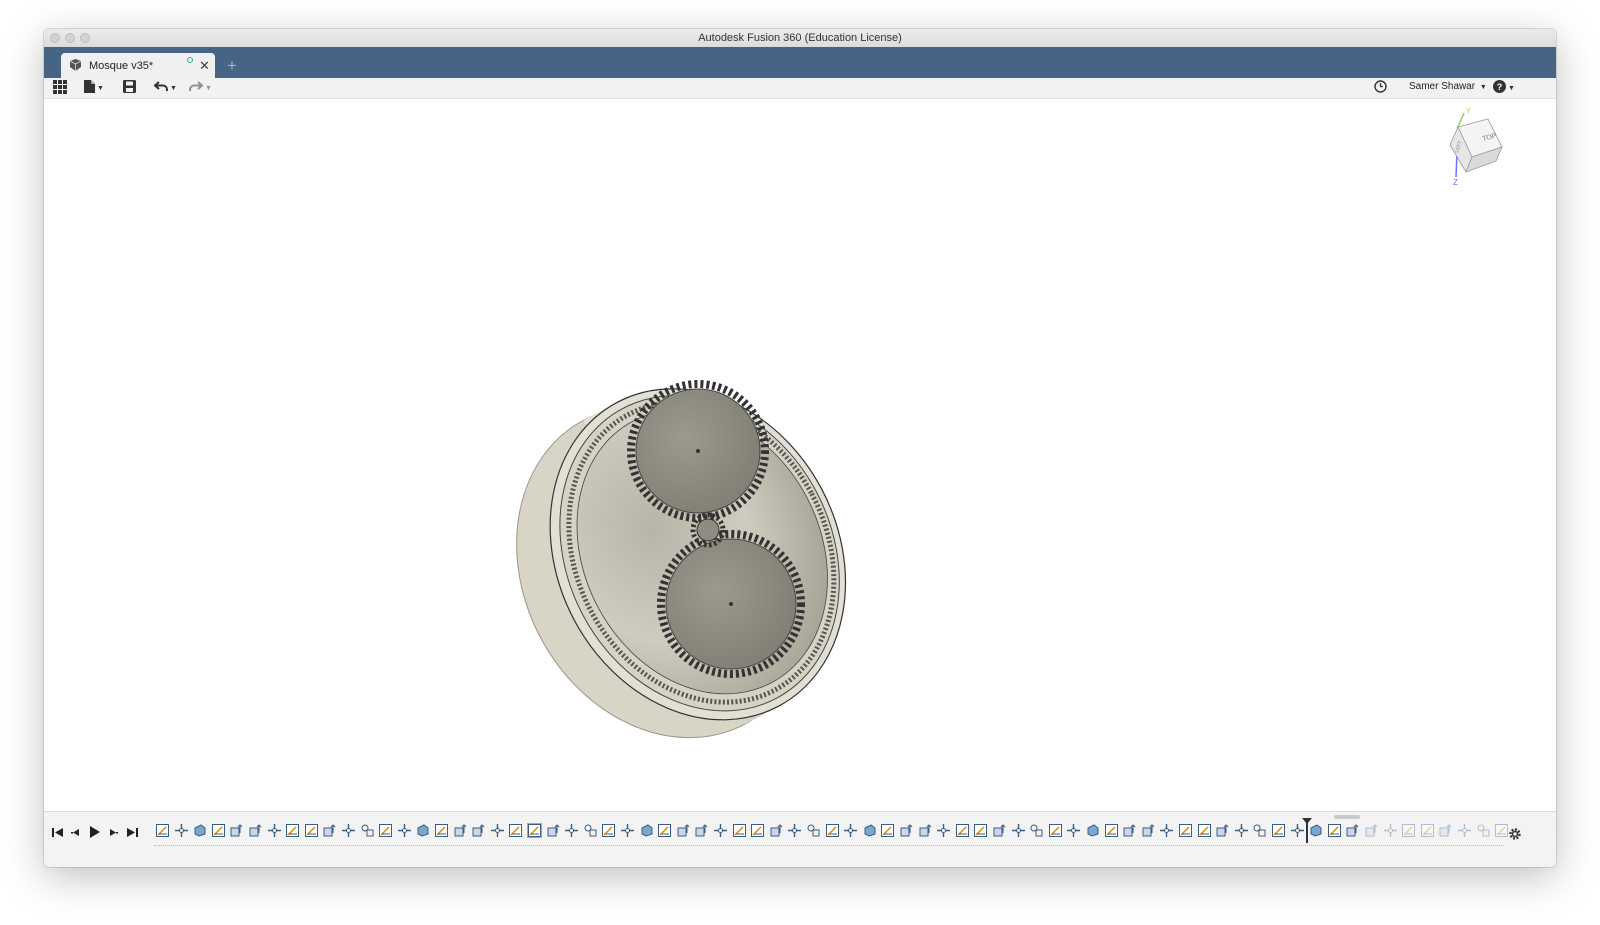 This screenshot has width=1600, height=925. I want to click on go-to-end-button, so click(132, 834).